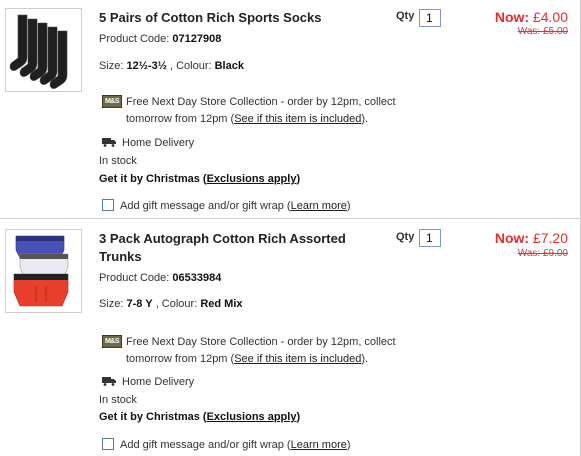 Image resolution: width=581 pixels, height=456 pixels. Describe the element at coordinates (550, 17) in the screenshot. I see `now-price-value: £4.00` at that location.